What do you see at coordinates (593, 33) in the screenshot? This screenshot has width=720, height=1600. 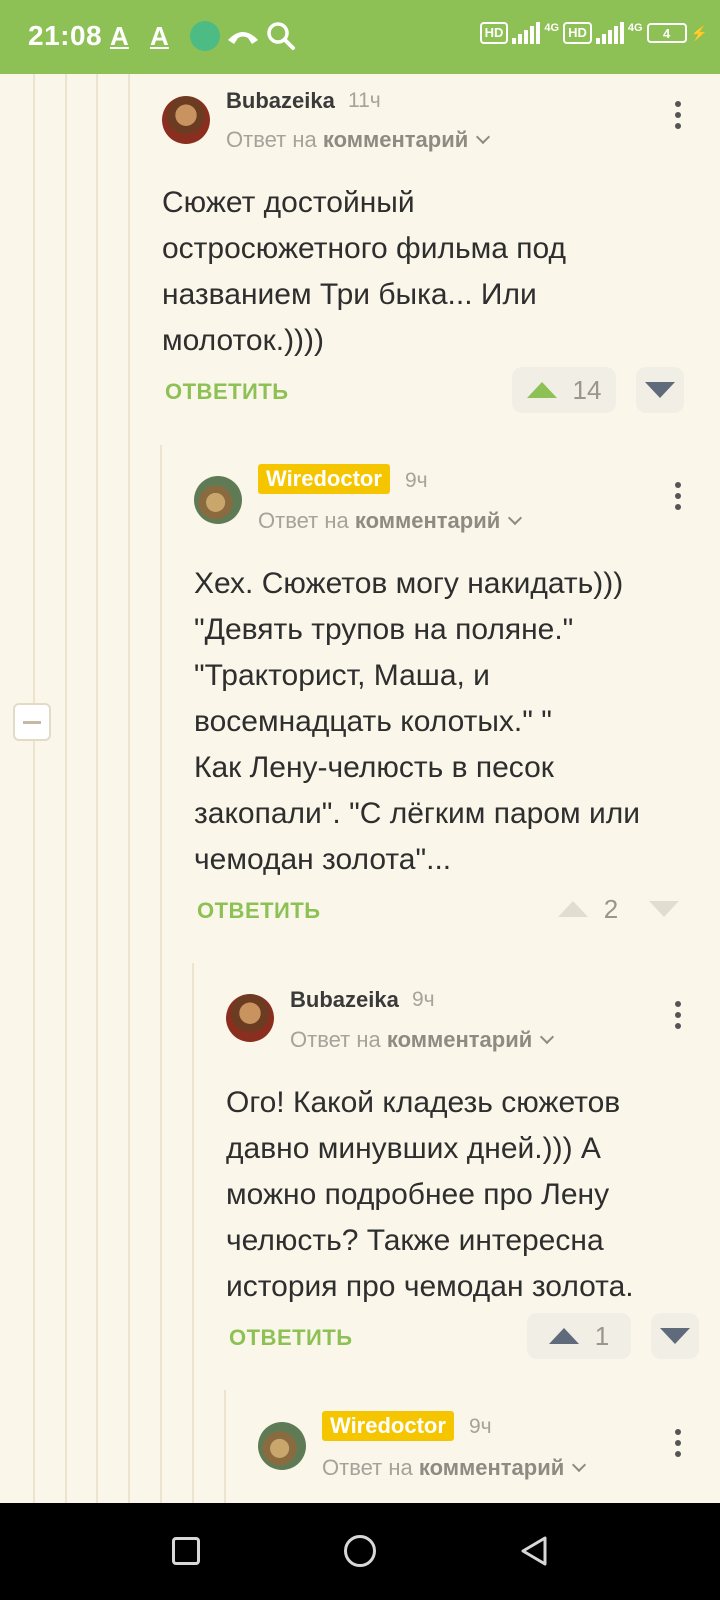 I see `status-right-icons: HD 4G HD 4G 4 ⚡` at bounding box center [593, 33].